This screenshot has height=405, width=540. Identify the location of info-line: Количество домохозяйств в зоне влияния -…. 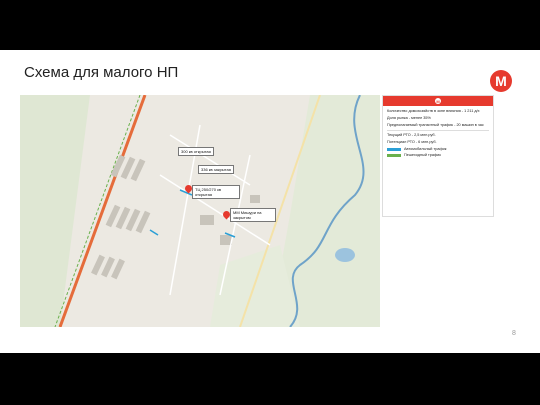
(433, 111).